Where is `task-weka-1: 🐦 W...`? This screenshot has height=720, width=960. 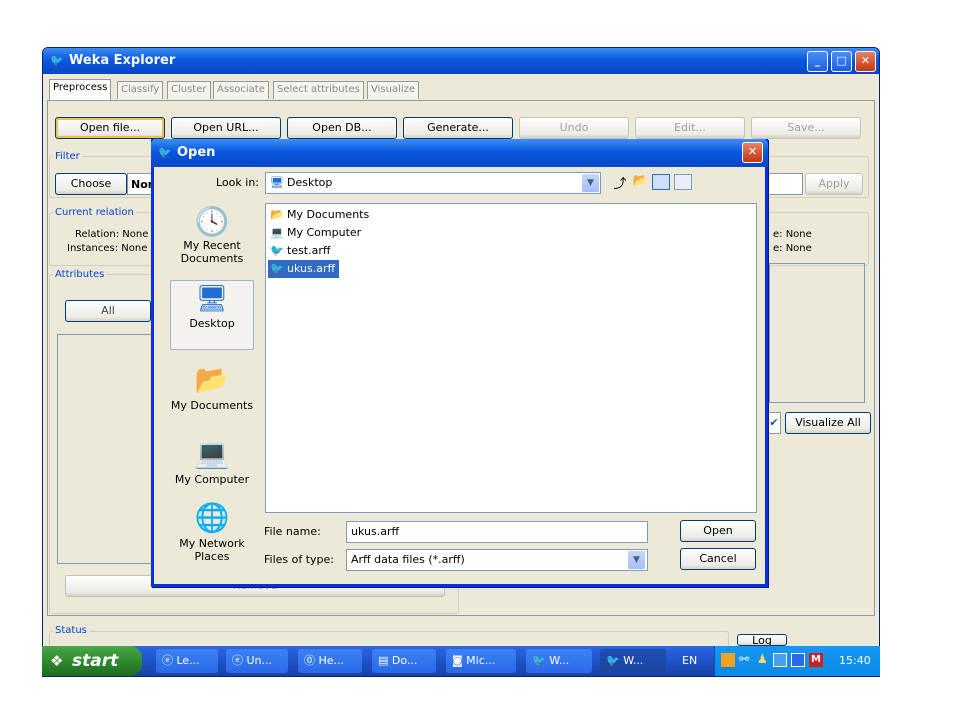
task-weka-1: 🐦 W... is located at coordinates (559, 661).